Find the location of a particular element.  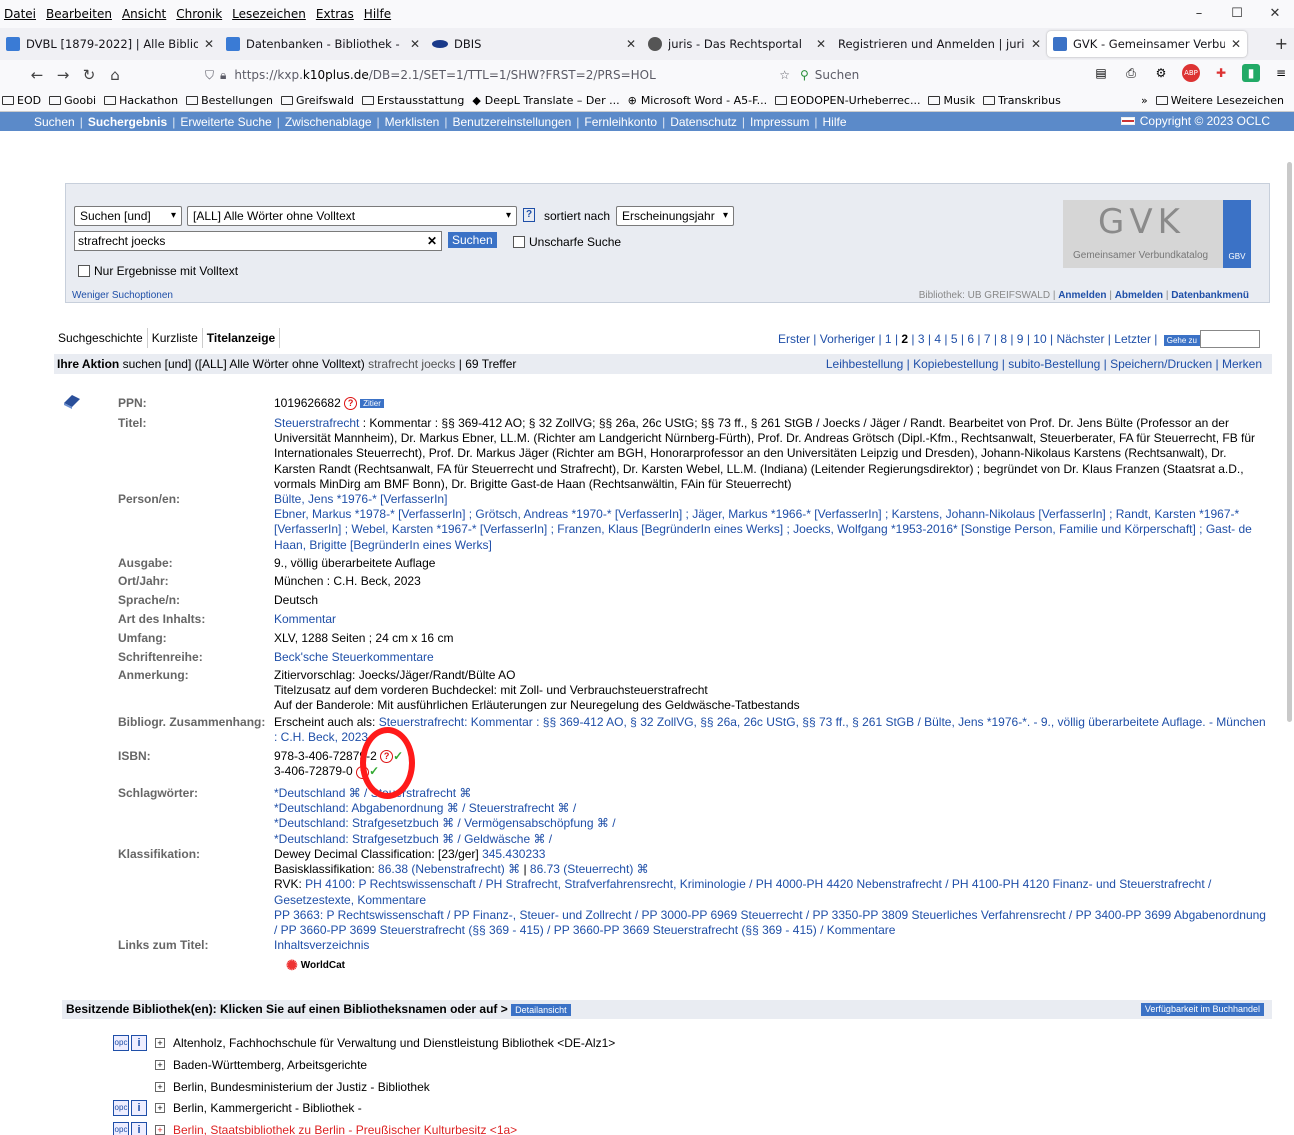

menu-hamburger-icon: ≡ is located at coordinates (1281, 73).